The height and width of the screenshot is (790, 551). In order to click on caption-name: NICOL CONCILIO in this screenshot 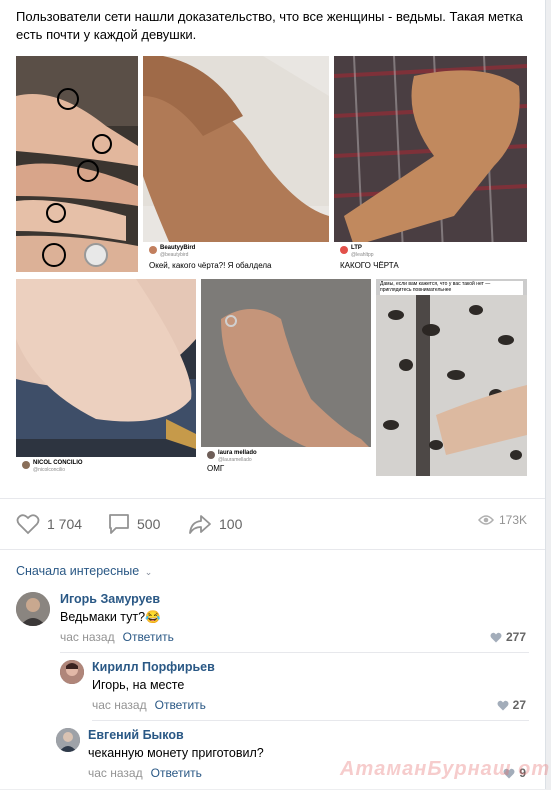, I will do `click(58, 463)`.